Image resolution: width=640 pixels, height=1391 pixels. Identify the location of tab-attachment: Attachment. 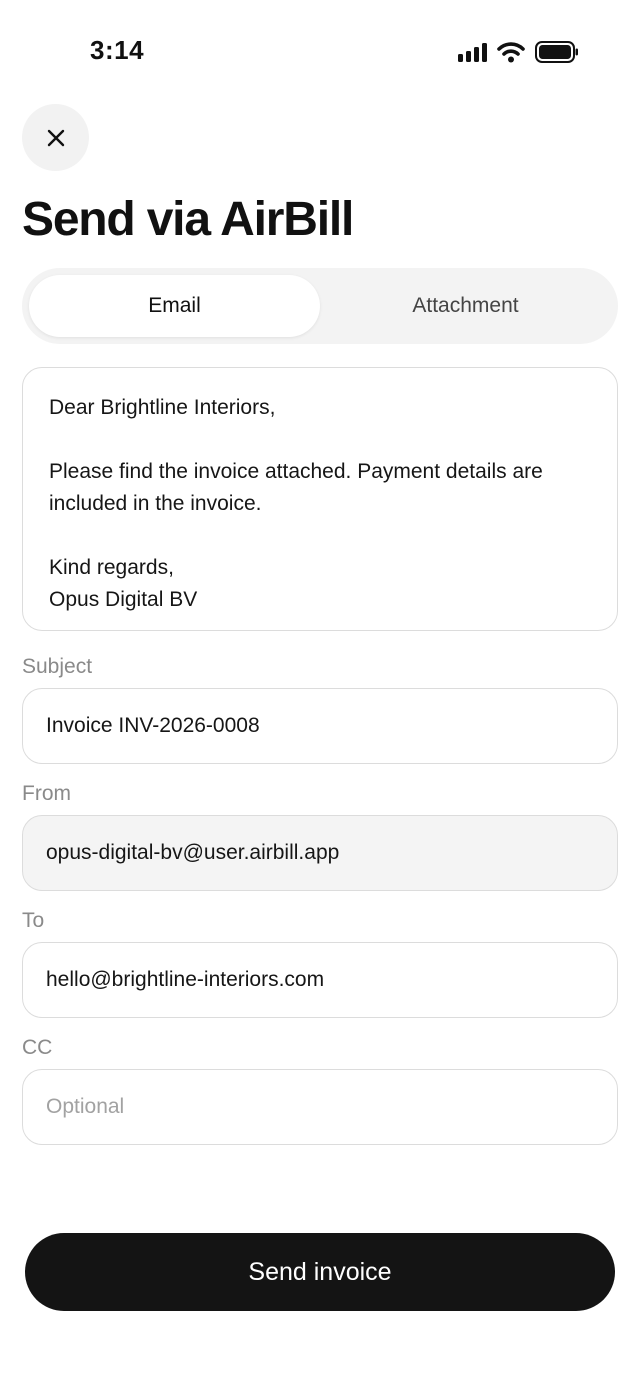
(465, 306).